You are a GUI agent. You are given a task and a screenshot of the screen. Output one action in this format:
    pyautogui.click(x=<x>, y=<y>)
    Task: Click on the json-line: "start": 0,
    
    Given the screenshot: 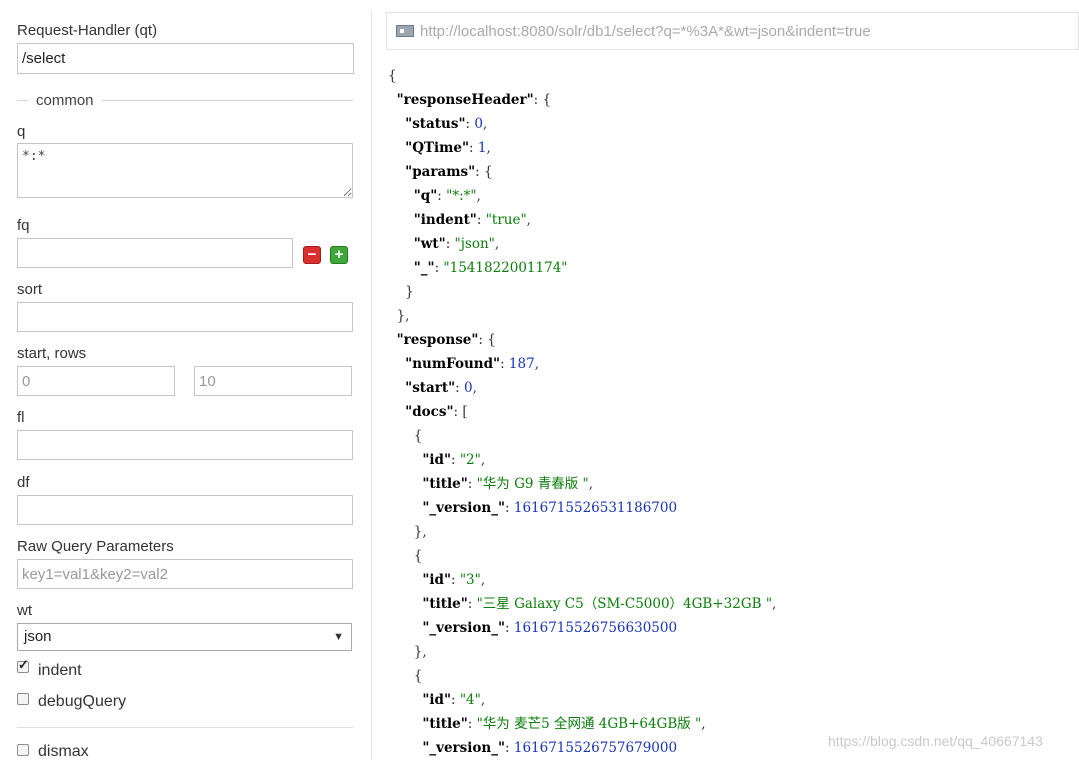 What is the action you would take?
    pyautogui.click(x=582, y=388)
    